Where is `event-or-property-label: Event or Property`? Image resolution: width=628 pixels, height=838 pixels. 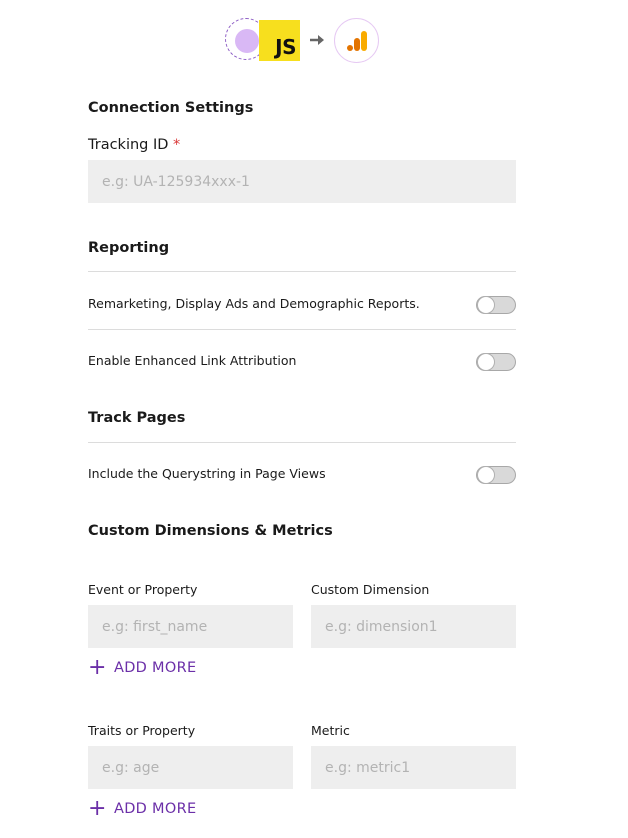
event-or-property-label: Event or Property is located at coordinates (143, 589).